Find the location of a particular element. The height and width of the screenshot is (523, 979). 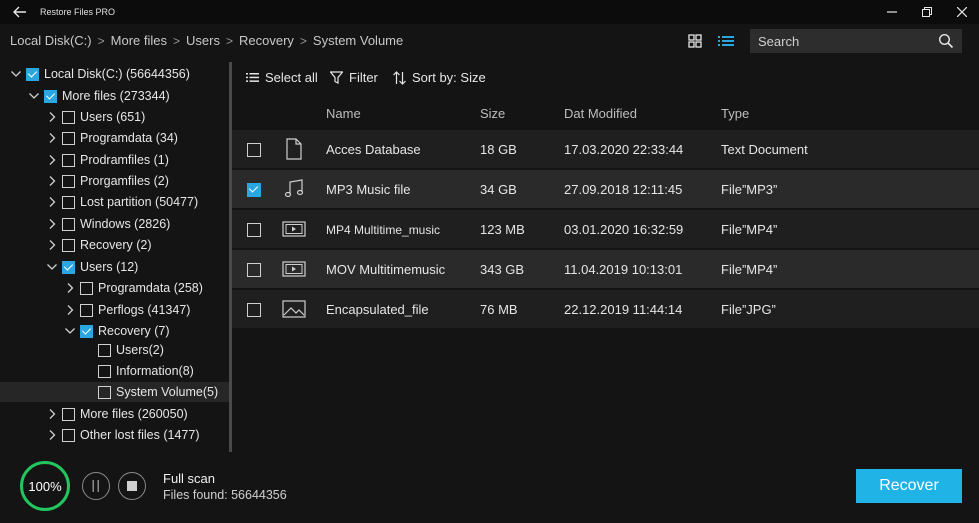

tree-item: System Volume(5) is located at coordinates (114, 392).